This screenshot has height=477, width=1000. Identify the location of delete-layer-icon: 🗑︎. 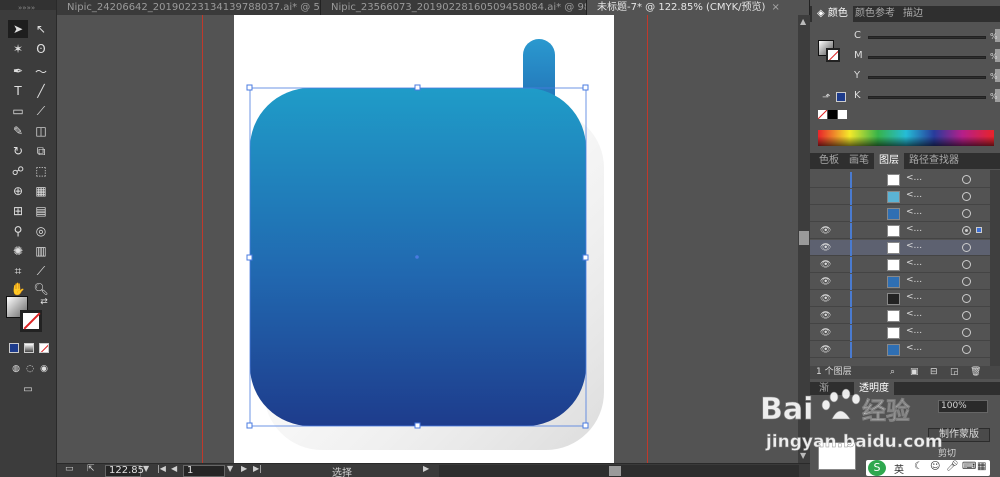
(975, 372).